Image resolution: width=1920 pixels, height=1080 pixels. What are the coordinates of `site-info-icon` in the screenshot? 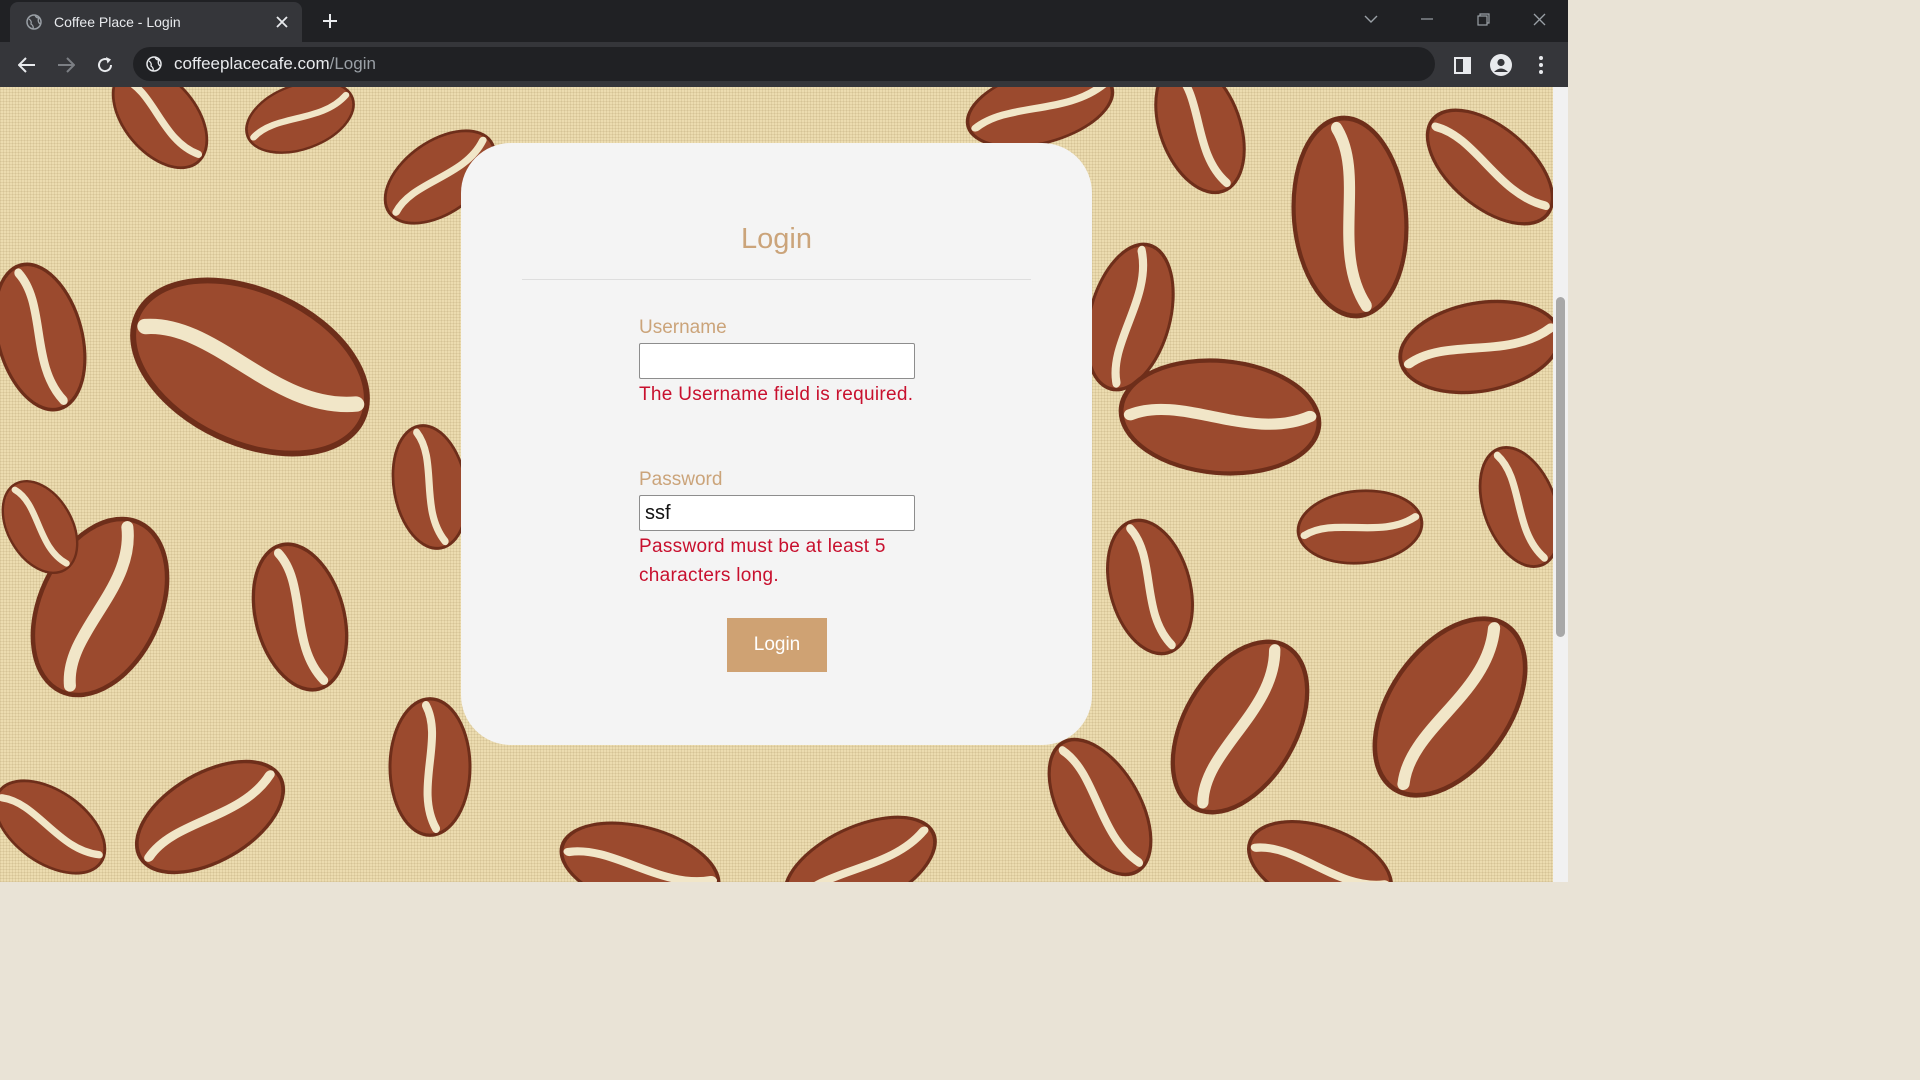 It's located at (154, 64).